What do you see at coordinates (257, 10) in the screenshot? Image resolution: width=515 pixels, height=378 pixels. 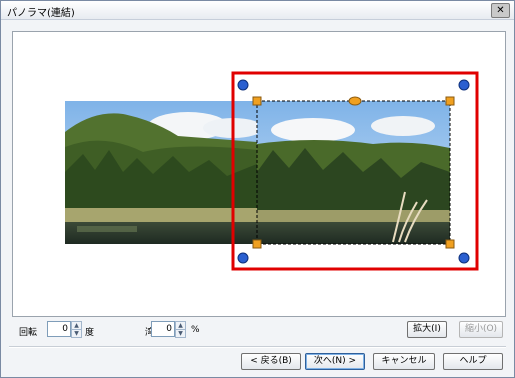 I see `title-bar: パノラマ(連結) ✕` at bounding box center [257, 10].